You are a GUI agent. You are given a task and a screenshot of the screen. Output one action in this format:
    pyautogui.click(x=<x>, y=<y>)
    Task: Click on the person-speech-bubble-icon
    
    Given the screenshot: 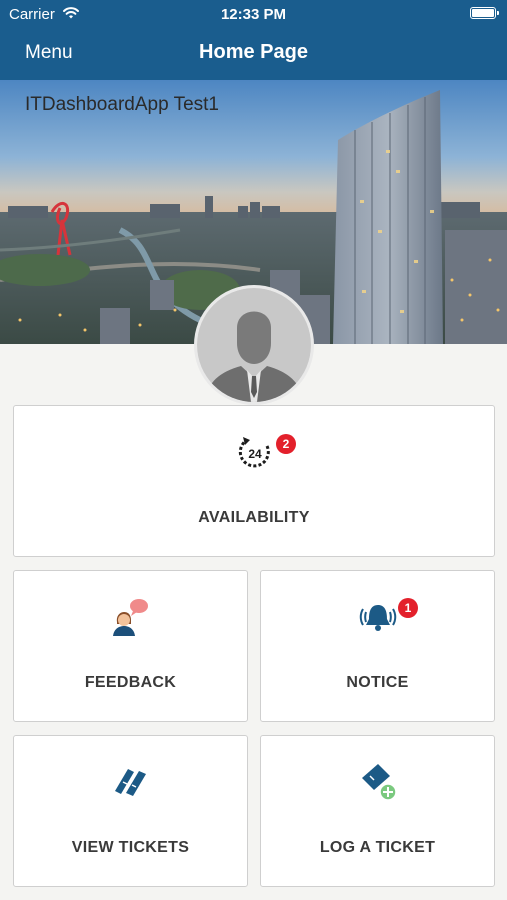 What is the action you would take?
    pyautogui.click(x=131, y=620)
    